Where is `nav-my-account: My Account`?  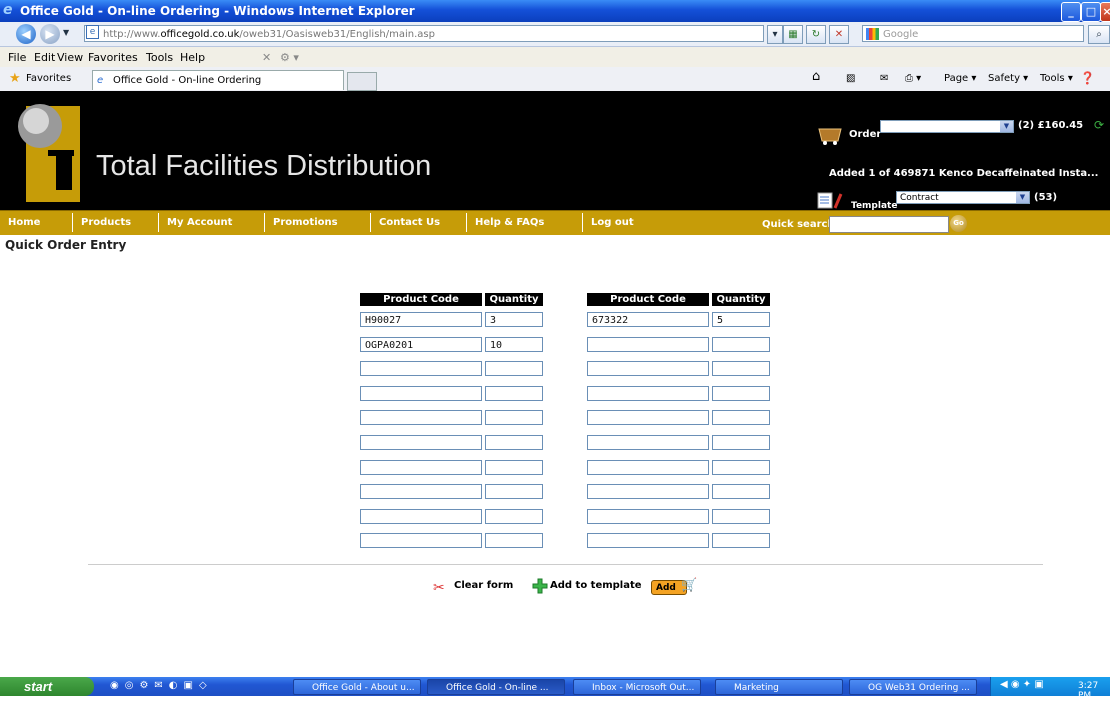 nav-my-account: My Account is located at coordinates (211, 222).